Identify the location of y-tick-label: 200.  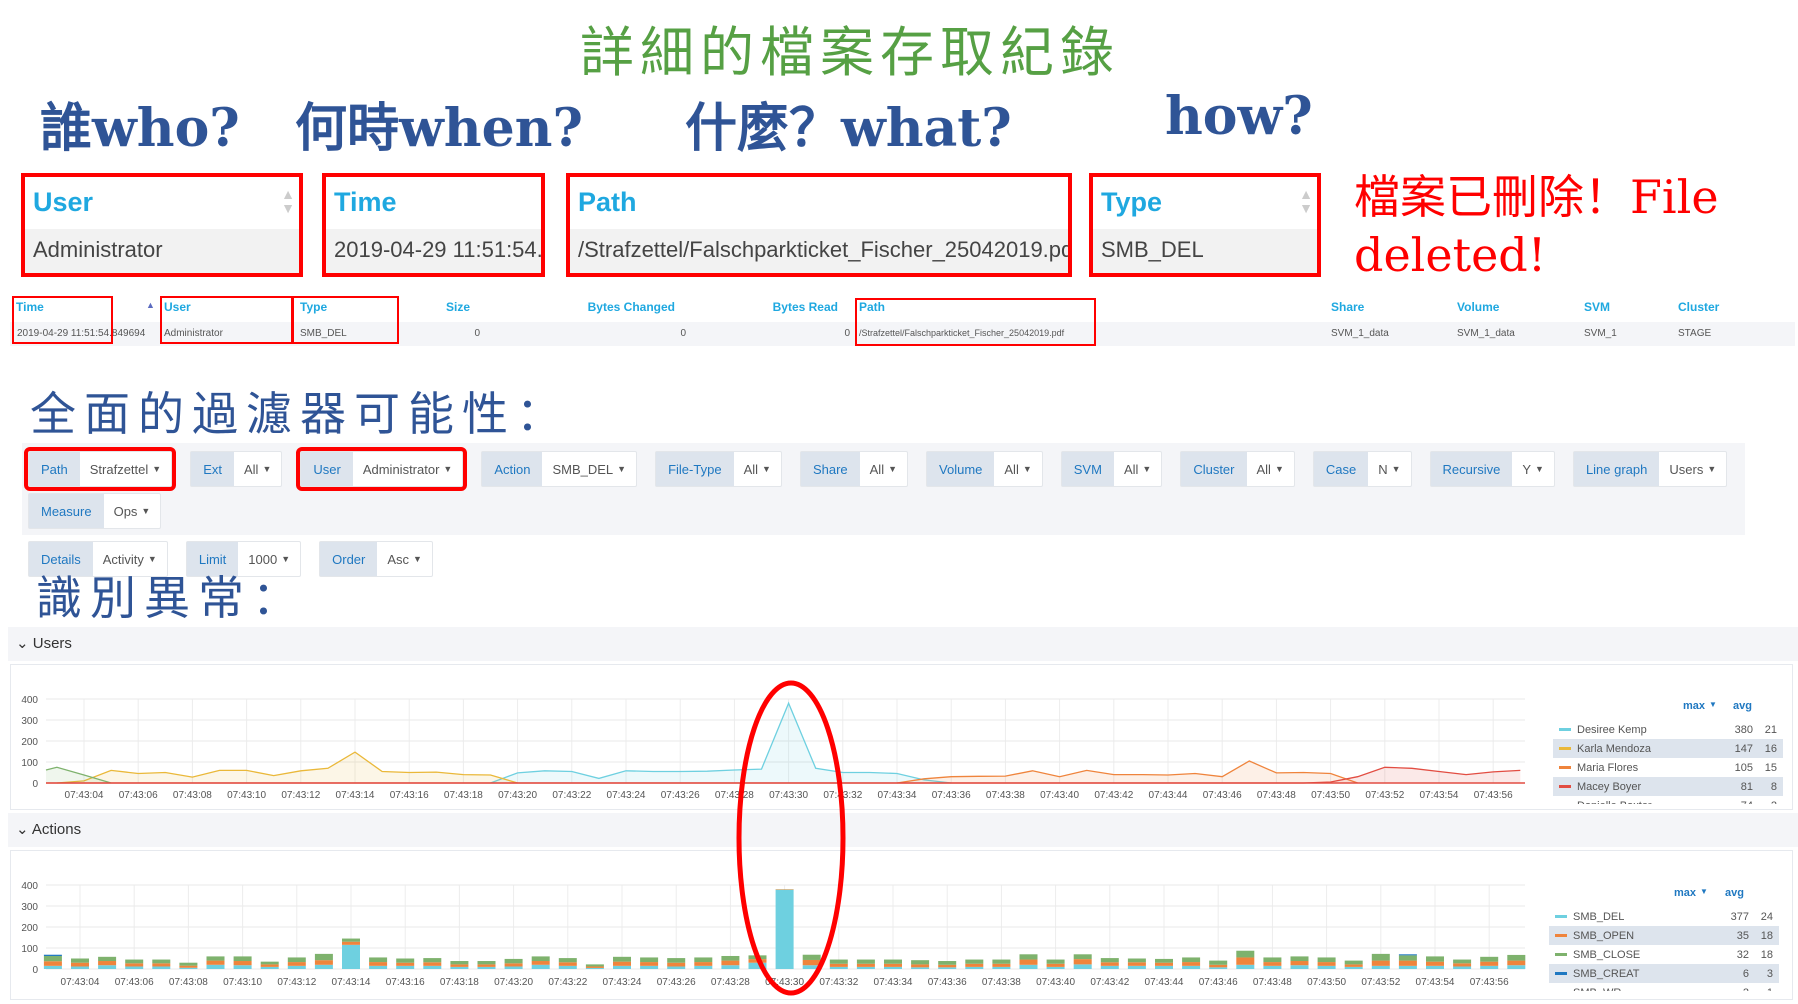
(29, 928).